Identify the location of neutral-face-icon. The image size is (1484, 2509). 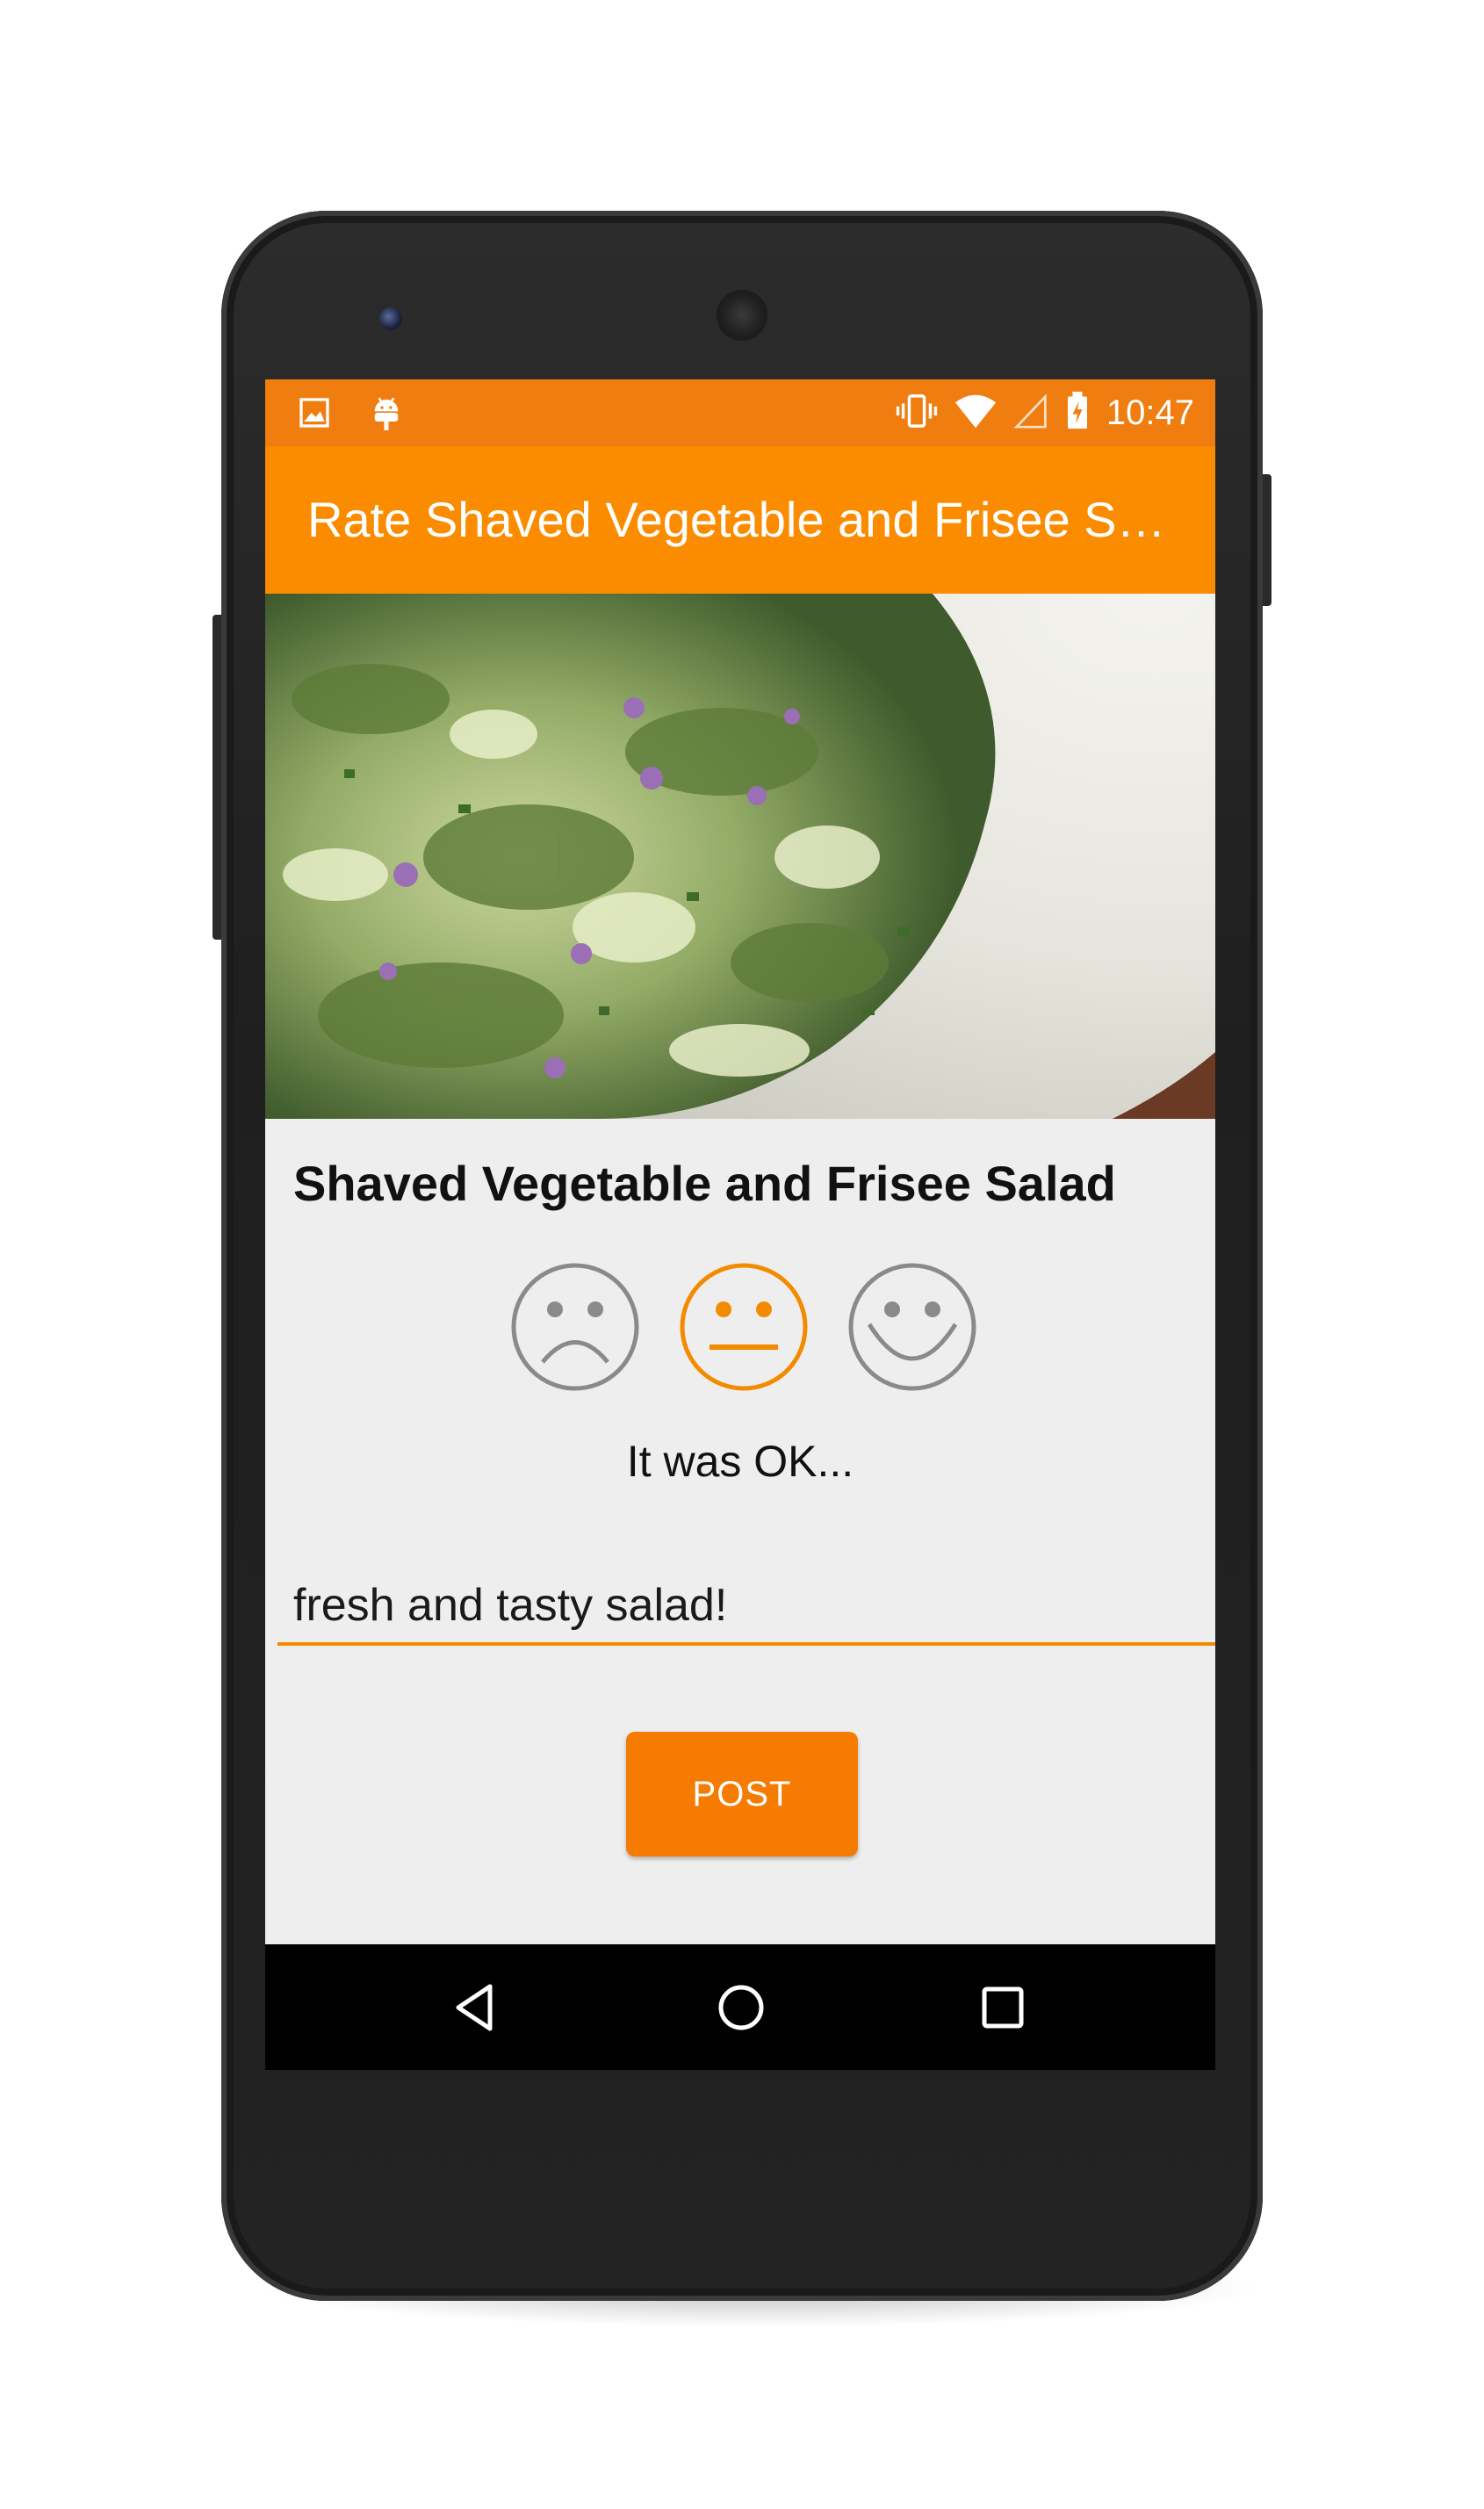
(744, 1327).